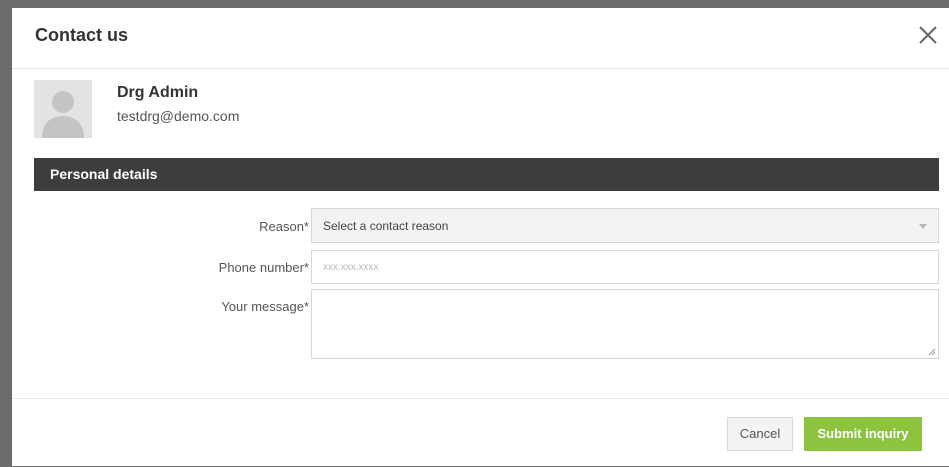  What do you see at coordinates (82, 35) in the screenshot?
I see `modal-title: Contact us` at bounding box center [82, 35].